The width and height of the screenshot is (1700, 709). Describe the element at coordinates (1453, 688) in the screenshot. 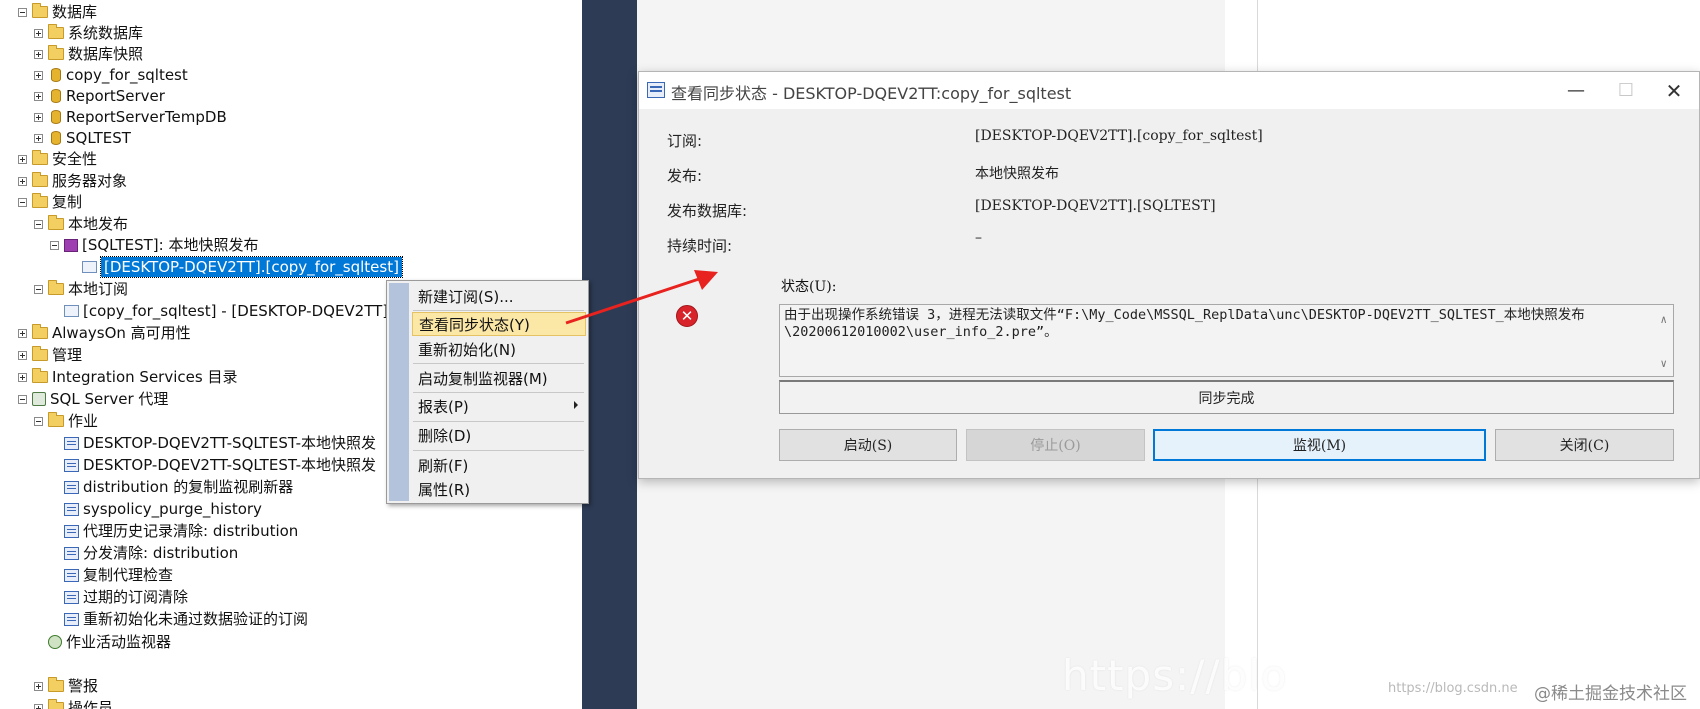

I see `watermark-url: https://blog.csdn.ne` at that location.